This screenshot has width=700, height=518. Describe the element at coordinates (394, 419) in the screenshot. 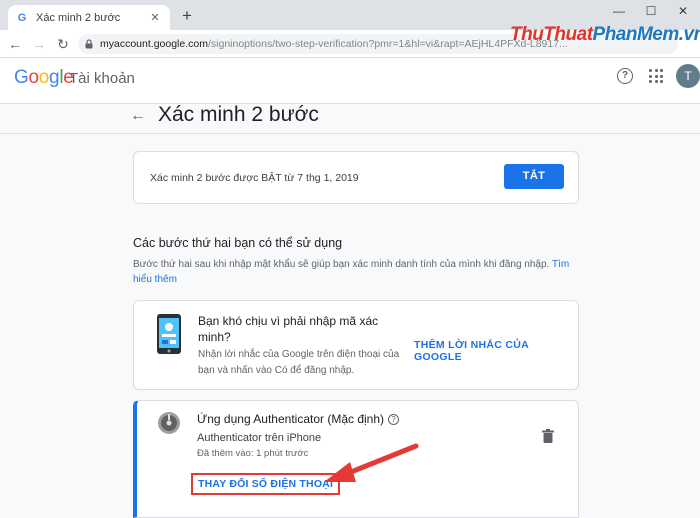

I see `authenticator-help-icon: ?` at that location.